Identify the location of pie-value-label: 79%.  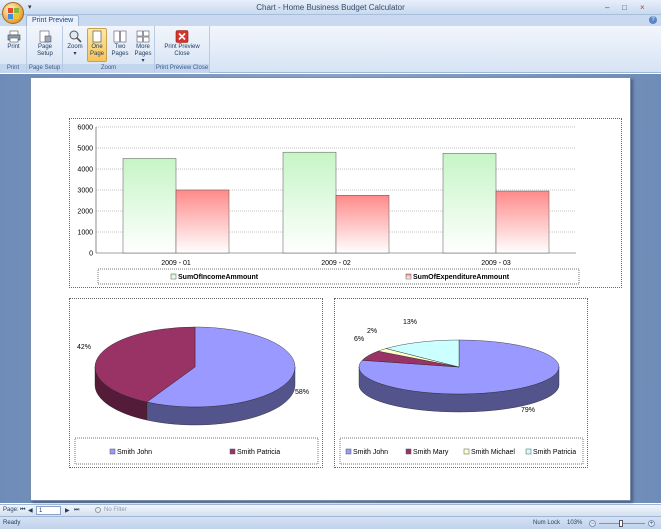
(528, 410).